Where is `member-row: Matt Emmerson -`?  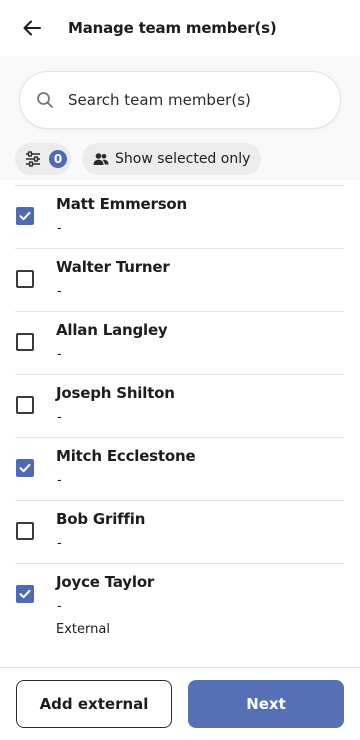
member-row: Matt Emmerson - is located at coordinates (180, 217).